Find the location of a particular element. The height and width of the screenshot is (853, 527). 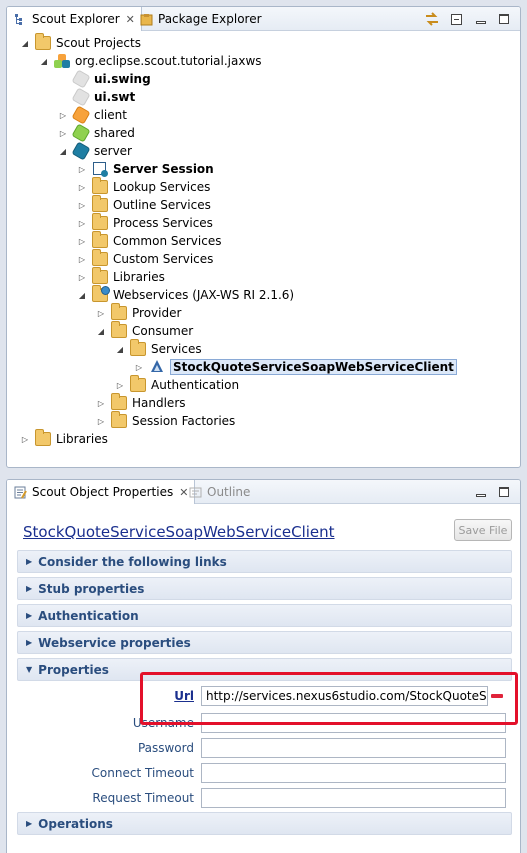

tree-item-label: Process Services is located at coordinates (163, 223).